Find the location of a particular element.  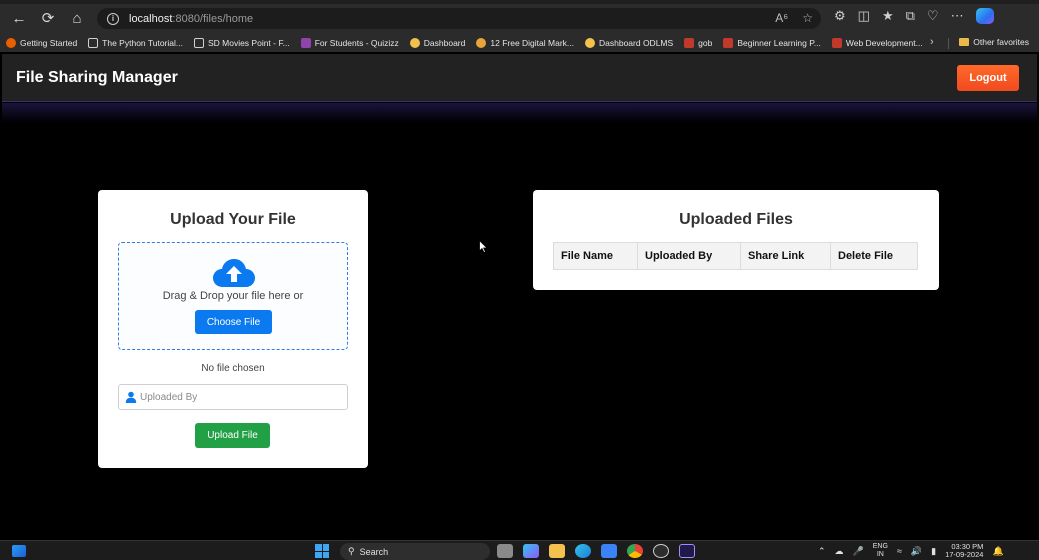

split-screen-icon: ◫ is located at coordinates (864, 16).